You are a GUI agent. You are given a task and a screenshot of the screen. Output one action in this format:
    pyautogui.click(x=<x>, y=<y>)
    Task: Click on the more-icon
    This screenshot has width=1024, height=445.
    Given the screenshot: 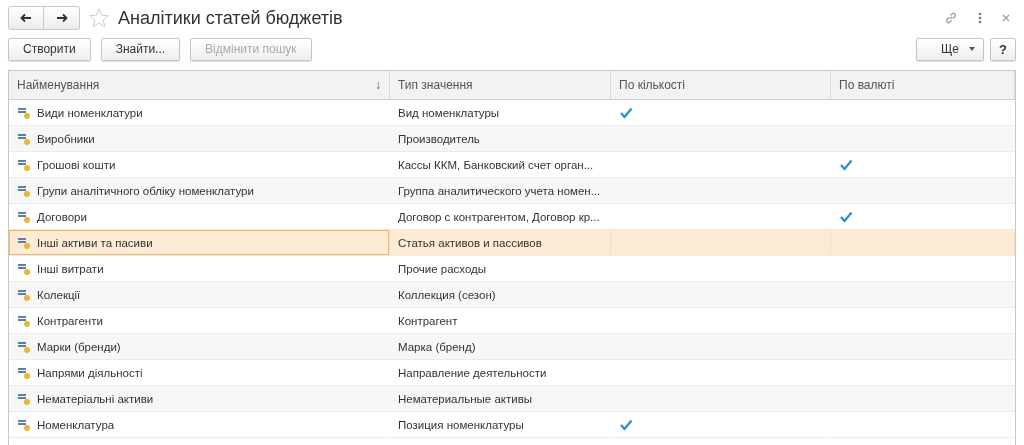 What is the action you would take?
    pyautogui.click(x=980, y=18)
    